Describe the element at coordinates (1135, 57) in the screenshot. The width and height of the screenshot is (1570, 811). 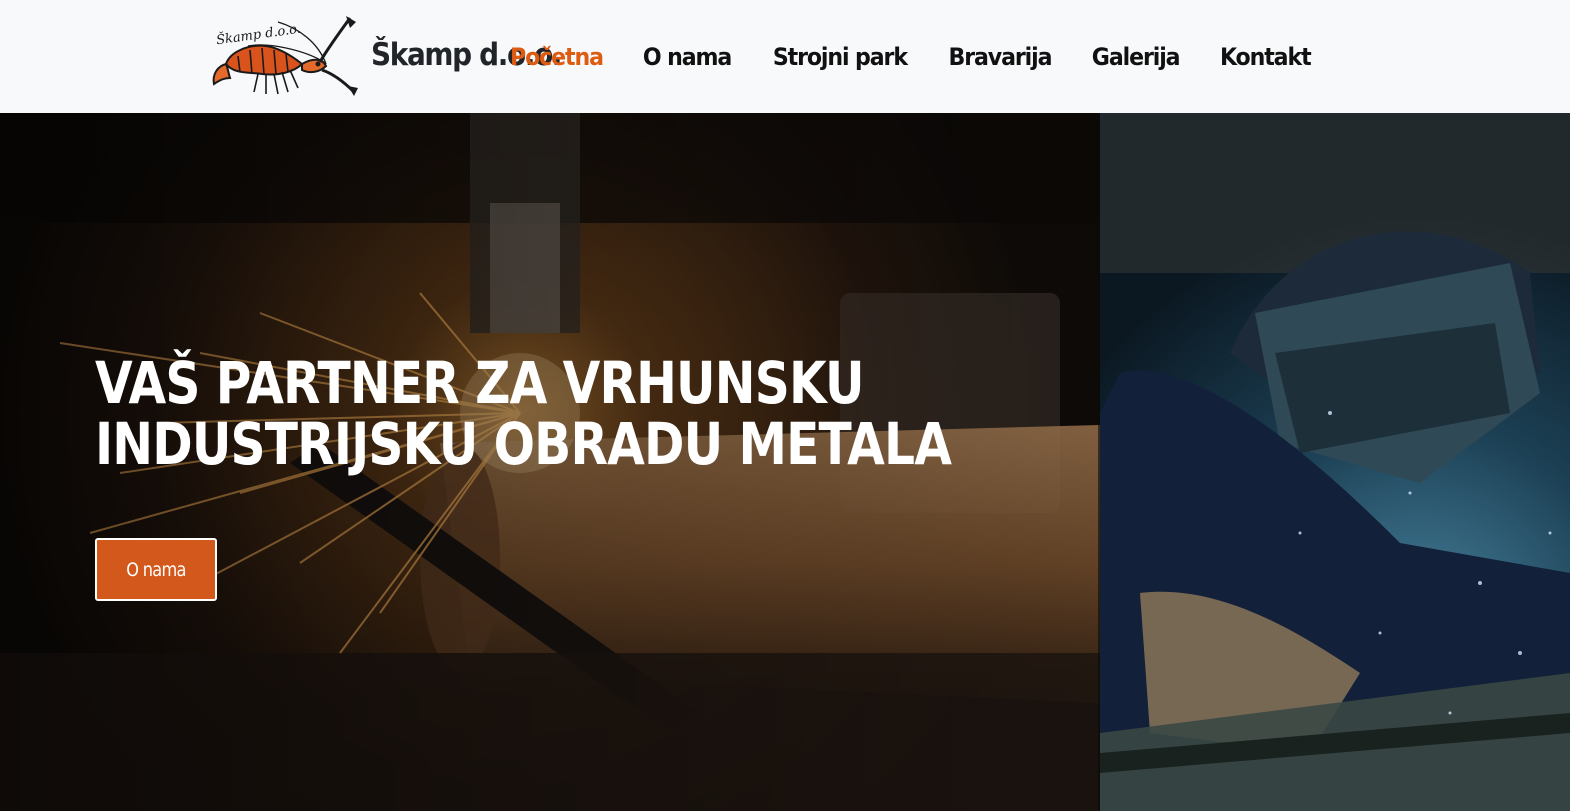
I see `nav-item-galerija: Galerija` at that location.